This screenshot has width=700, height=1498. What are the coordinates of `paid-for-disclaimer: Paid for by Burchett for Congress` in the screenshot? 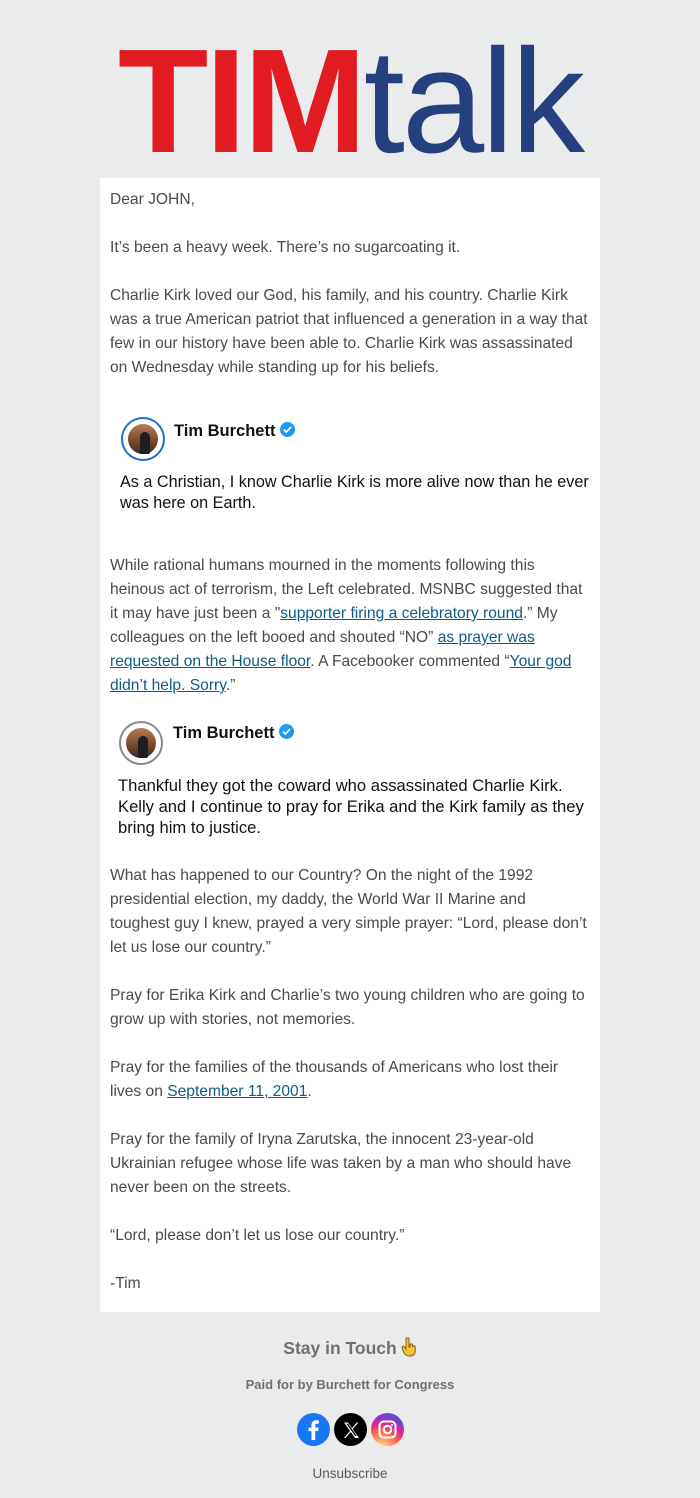 It's located at (350, 1384).